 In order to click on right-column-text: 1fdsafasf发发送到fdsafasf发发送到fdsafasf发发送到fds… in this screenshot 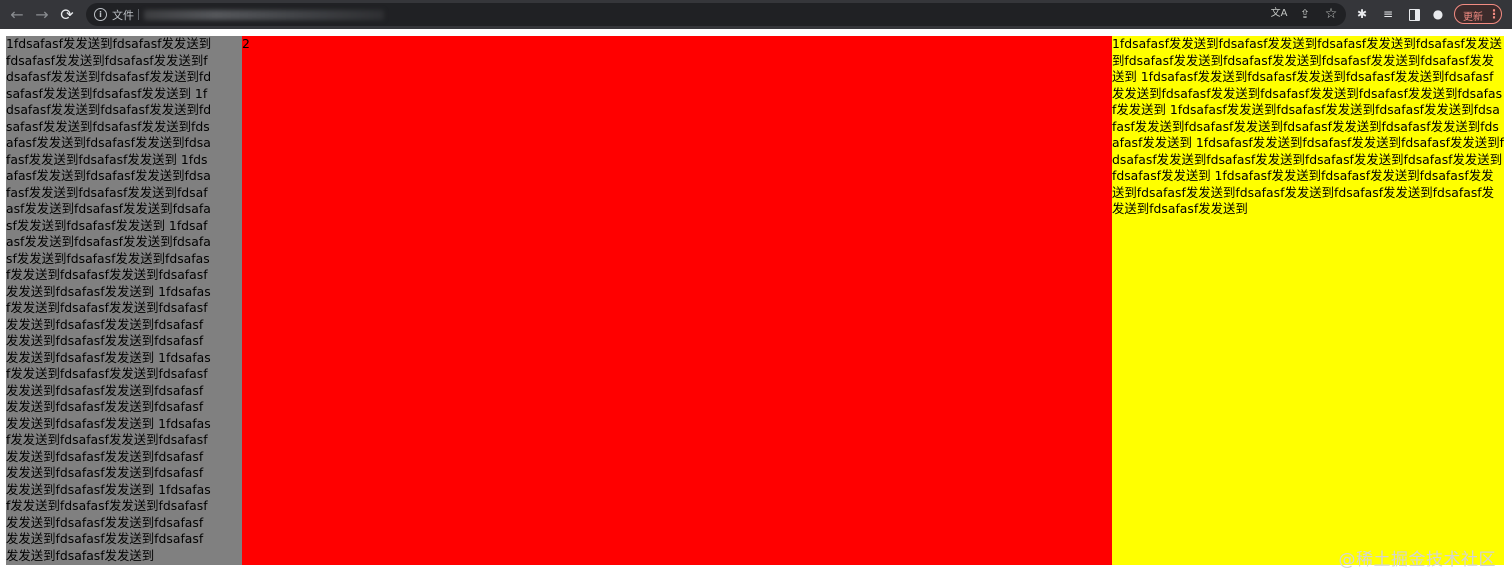, I will do `click(1308, 126)`.